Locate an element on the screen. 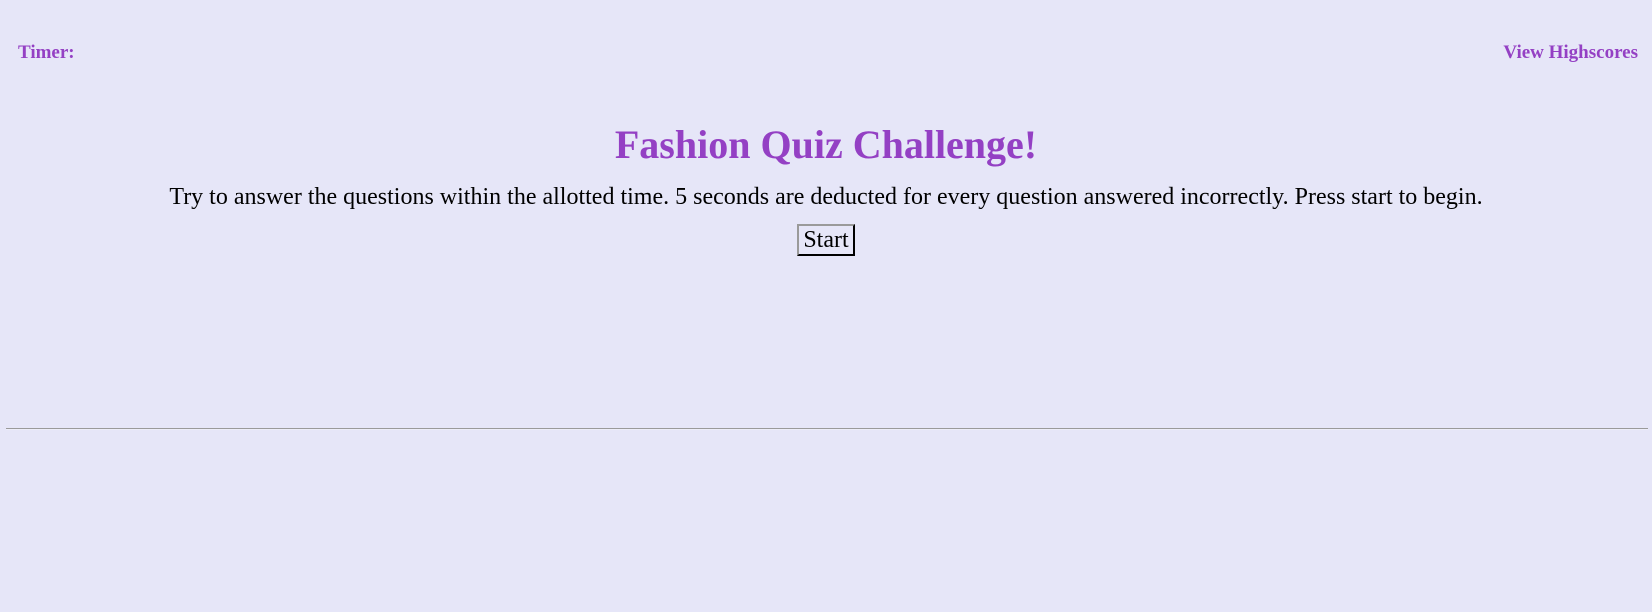 The width and height of the screenshot is (1652, 612). start-button: Start is located at coordinates (826, 240).